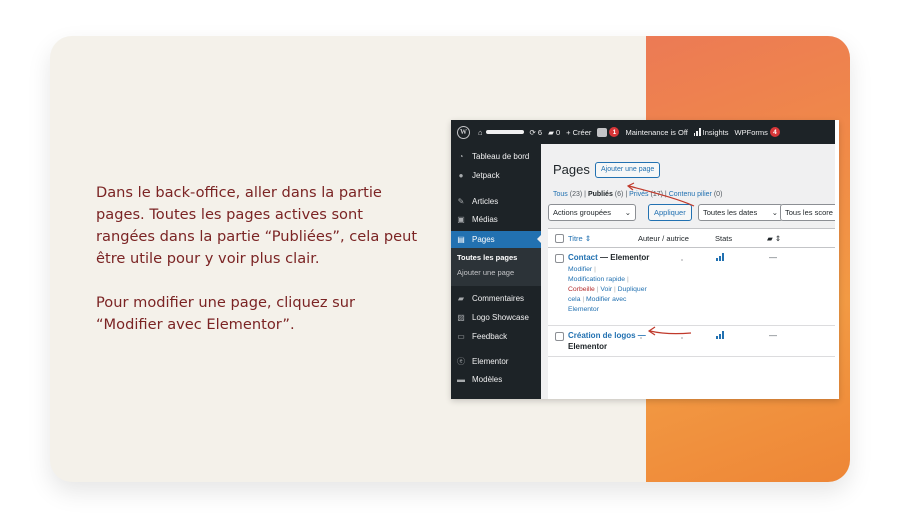 Image resolution: width=900 pixels, height=518 pixels. What do you see at coordinates (461, 156) in the screenshot?
I see `dashboard-icon: ◔` at bounding box center [461, 156].